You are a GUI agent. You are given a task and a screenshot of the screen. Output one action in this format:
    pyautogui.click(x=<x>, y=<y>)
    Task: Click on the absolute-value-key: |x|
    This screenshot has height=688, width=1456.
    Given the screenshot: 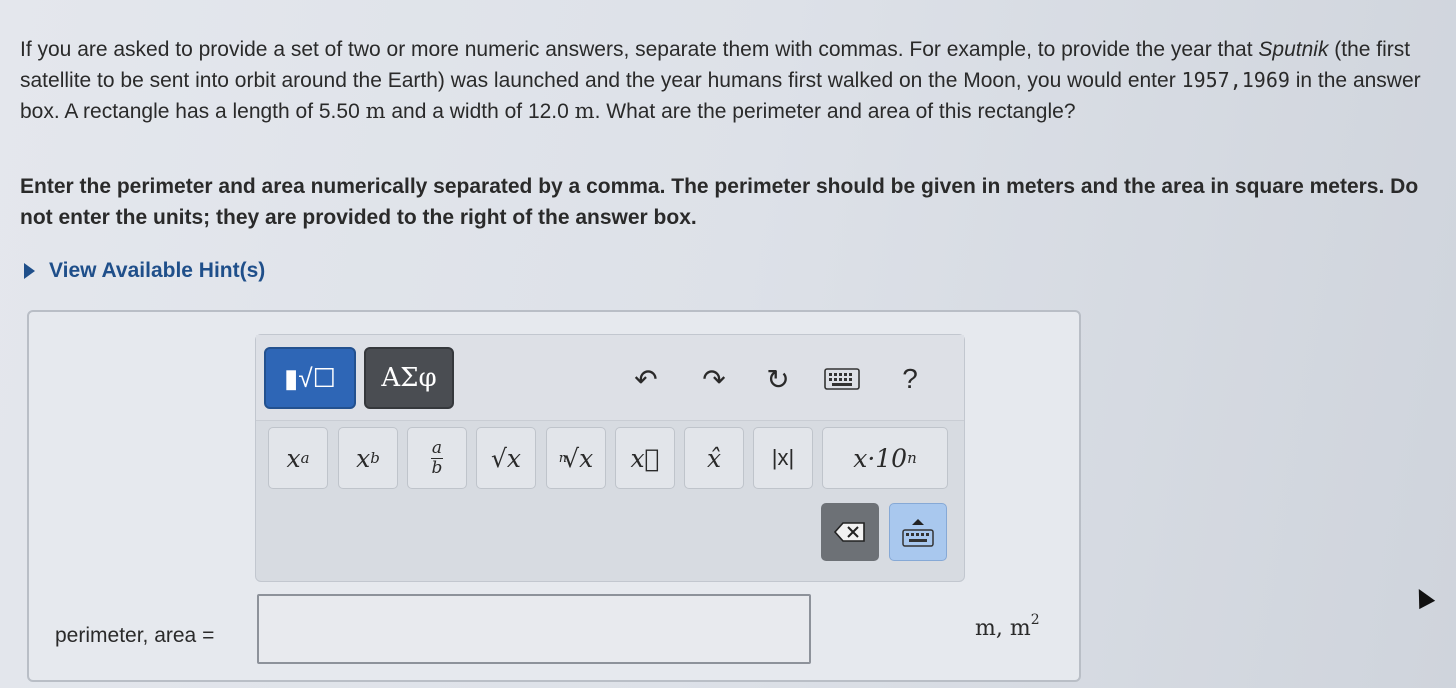 What is the action you would take?
    pyautogui.click(x=783, y=458)
    